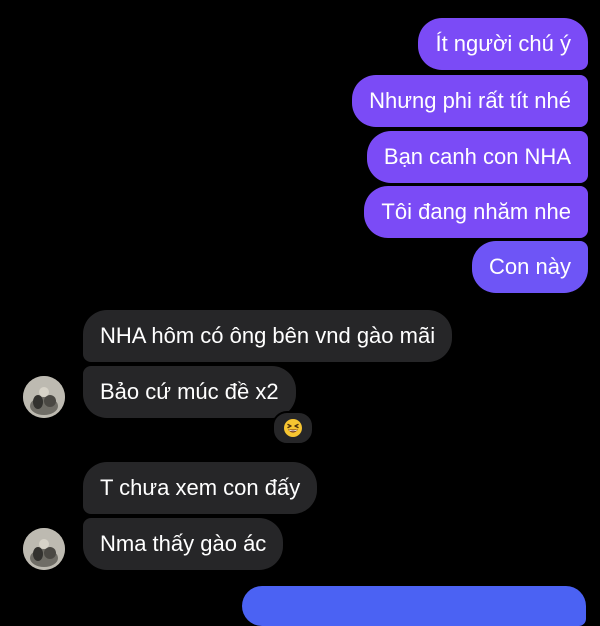 The height and width of the screenshot is (626, 600). I want to click on message-text: Ít người chú ý, so click(503, 43).